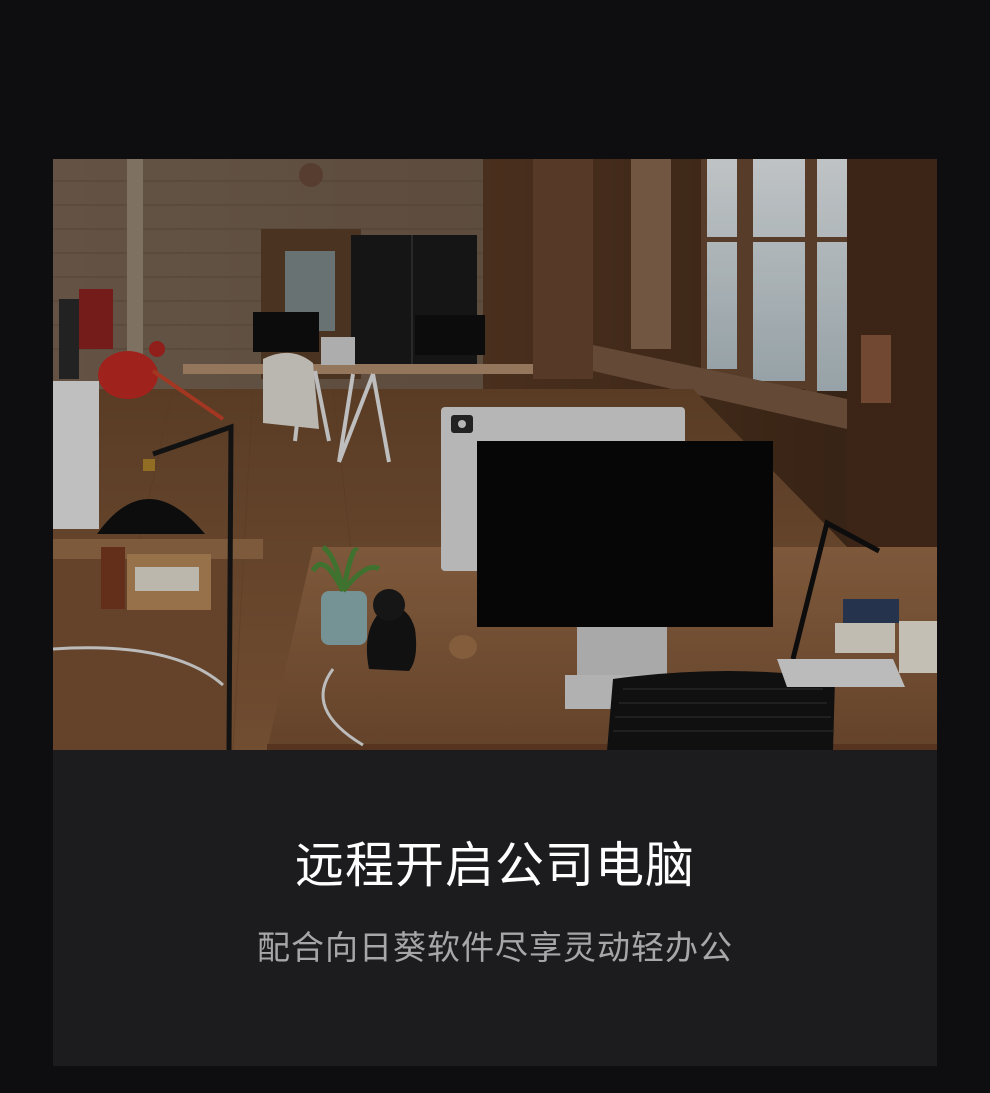 The image size is (990, 1093). I want to click on banner-title: 远程开启公司电脑, so click(494, 865).